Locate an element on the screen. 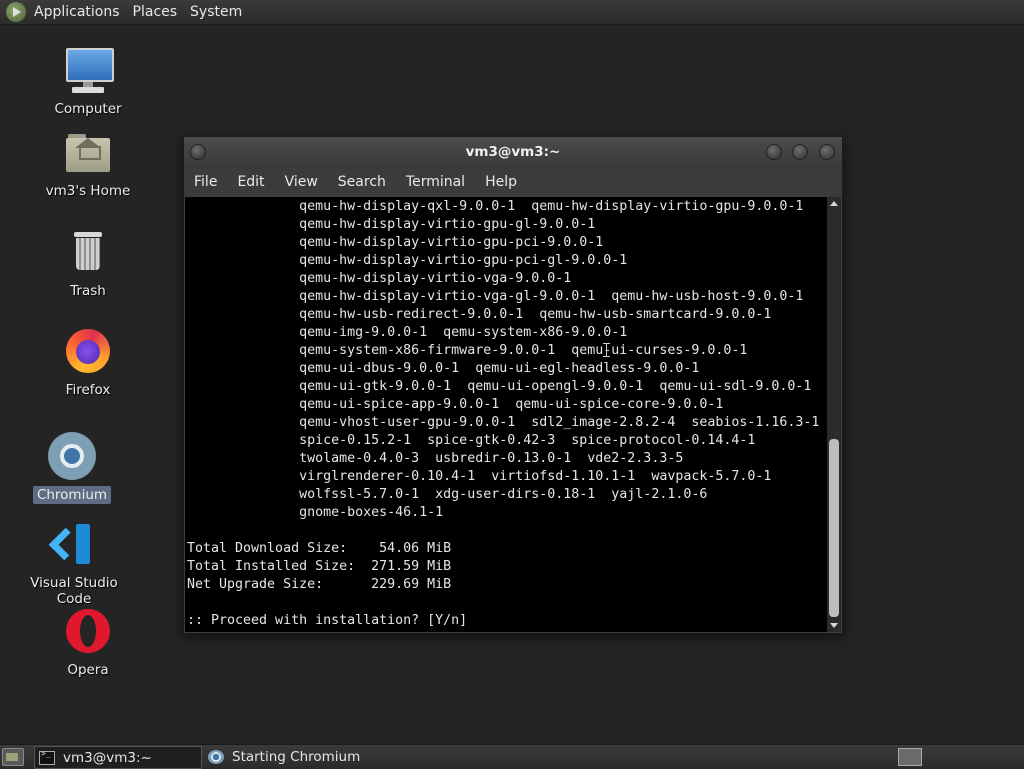  trash-icon is located at coordinates (88, 252).